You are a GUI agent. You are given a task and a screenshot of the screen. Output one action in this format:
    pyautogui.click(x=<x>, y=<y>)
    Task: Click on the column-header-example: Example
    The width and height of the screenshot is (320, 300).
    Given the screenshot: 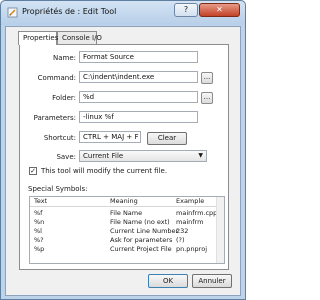 What is the action you would take?
    pyautogui.click(x=190, y=201)
    